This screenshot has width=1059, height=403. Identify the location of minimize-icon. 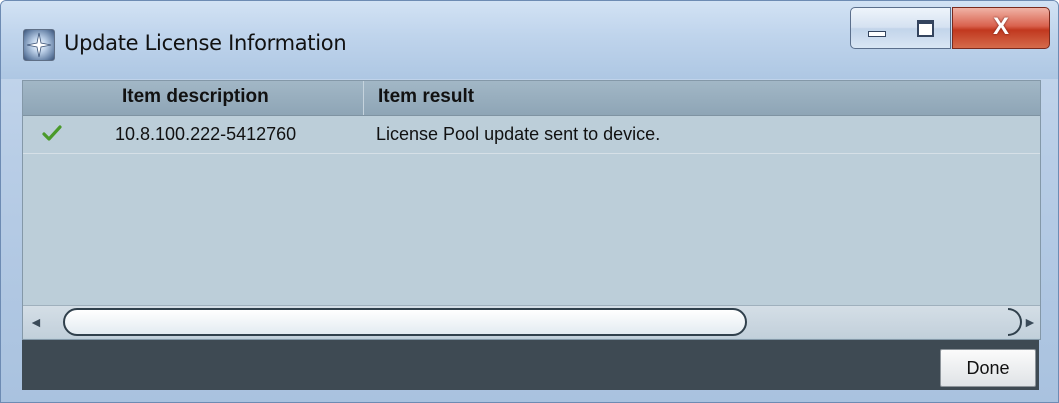
(877, 34).